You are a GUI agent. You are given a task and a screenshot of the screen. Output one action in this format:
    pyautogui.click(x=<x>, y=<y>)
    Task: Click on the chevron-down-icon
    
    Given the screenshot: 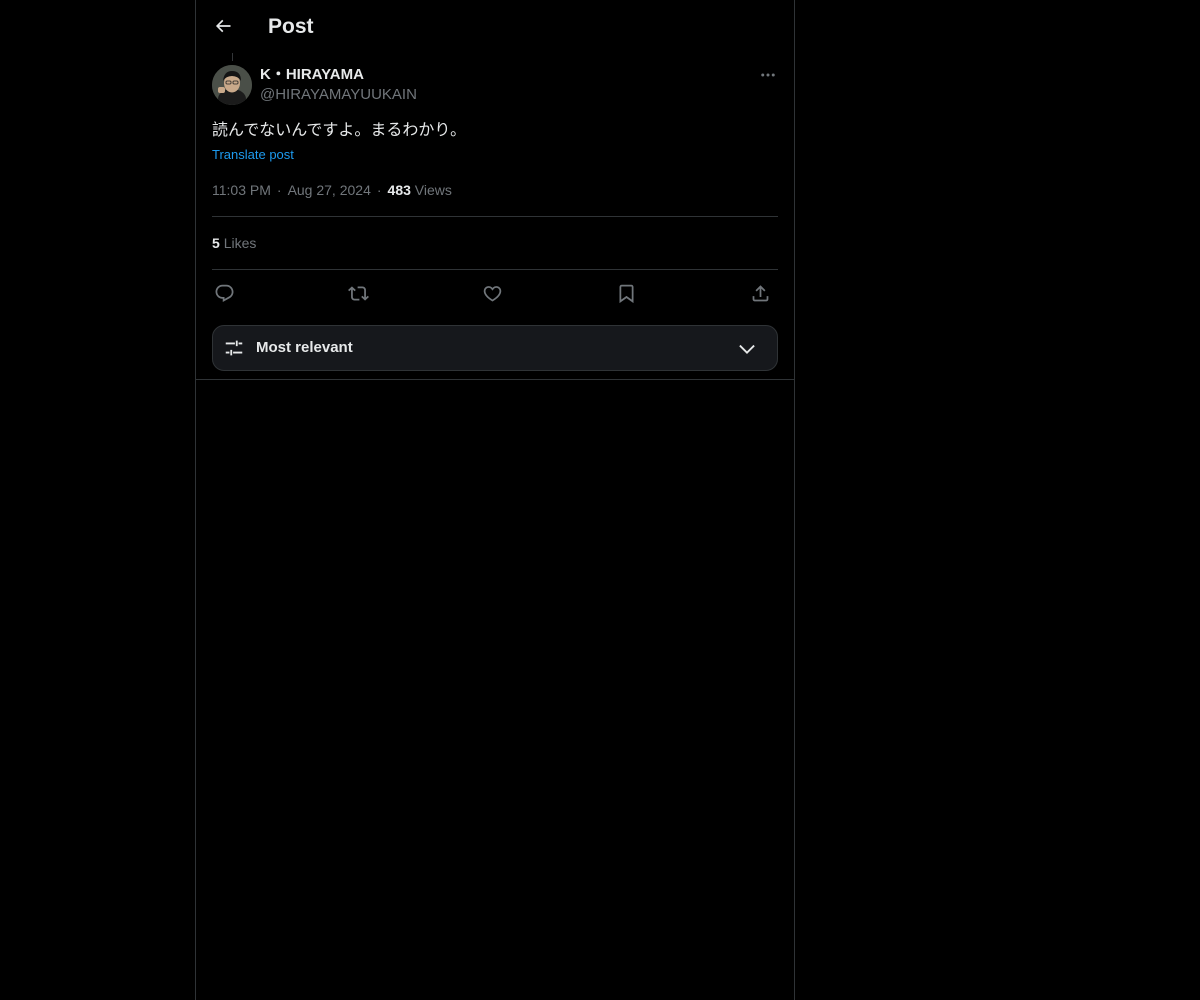 What is the action you would take?
    pyautogui.click(x=747, y=349)
    